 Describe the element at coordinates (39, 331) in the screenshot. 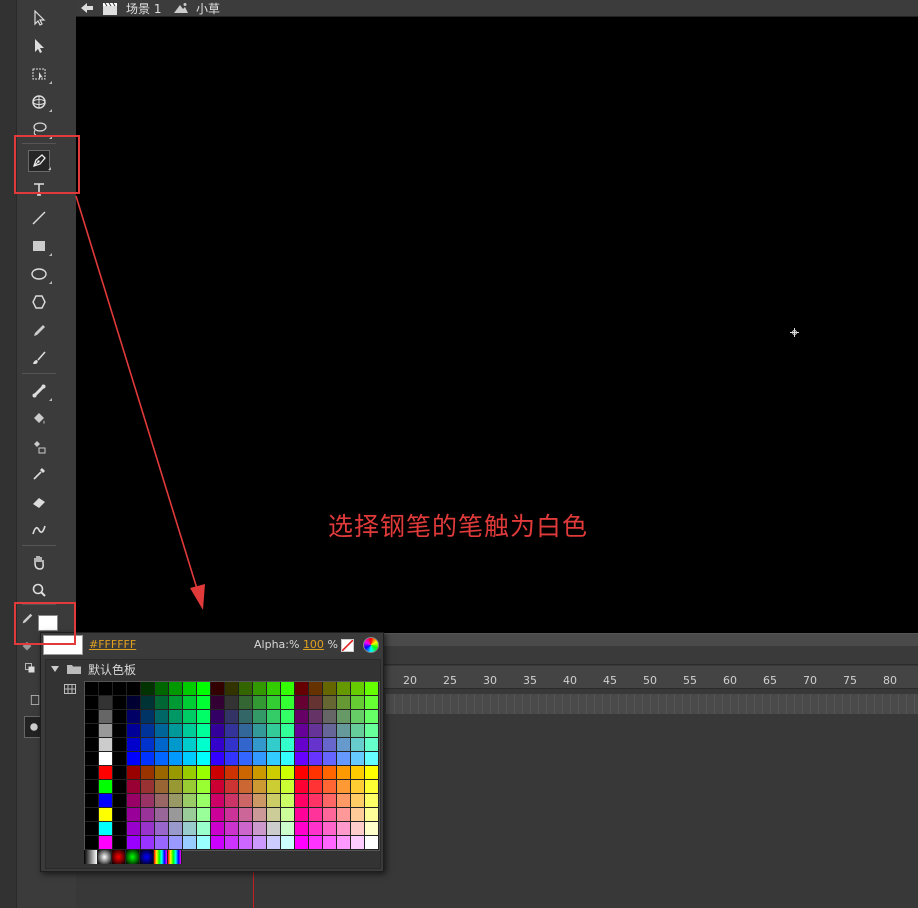

I see `pencil-tool` at that location.